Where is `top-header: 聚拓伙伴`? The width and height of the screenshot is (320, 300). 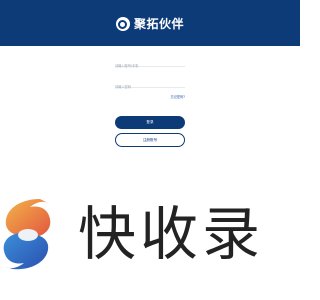 top-header: 聚拓伙伴 is located at coordinates (150, 23).